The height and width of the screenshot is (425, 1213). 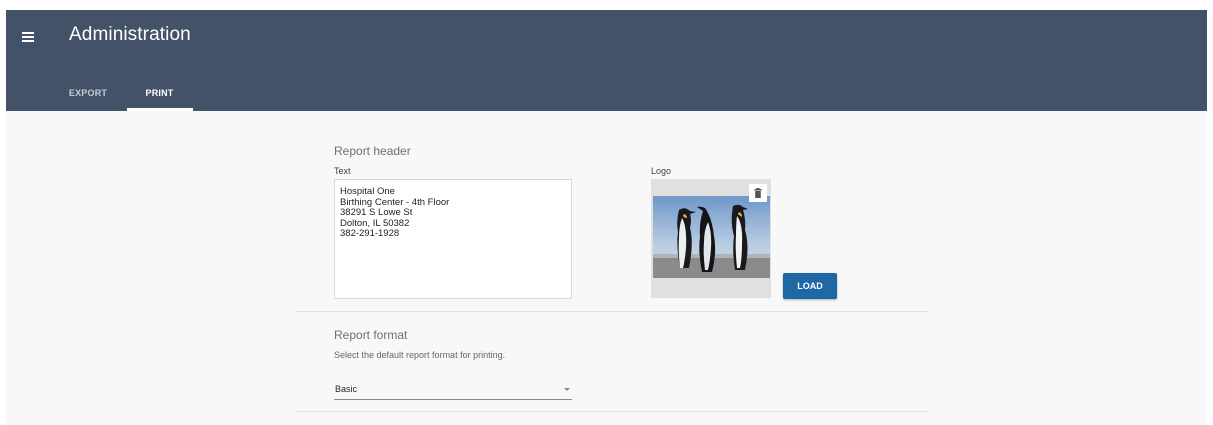 I want to click on report-format-select: Basic, so click(x=453, y=389).